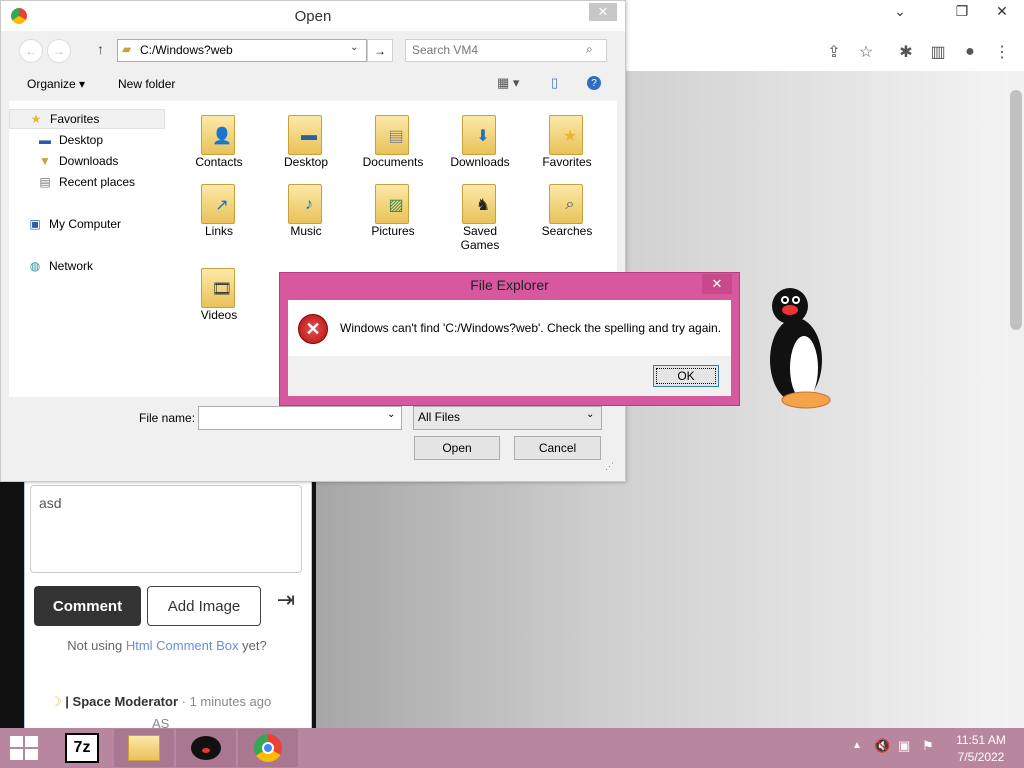 This screenshot has width=1024, height=768. Describe the element at coordinates (567, 162) in the screenshot. I see `file-label: Favorites` at that location.